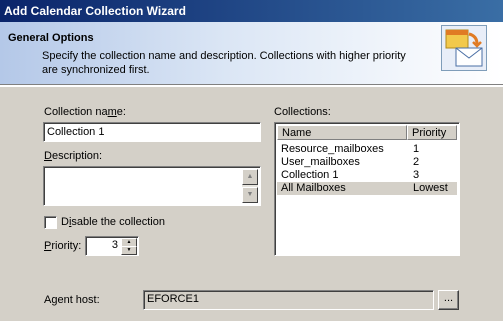 The height and width of the screenshot is (321, 503). I want to click on header-title: General Options, so click(51, 38).